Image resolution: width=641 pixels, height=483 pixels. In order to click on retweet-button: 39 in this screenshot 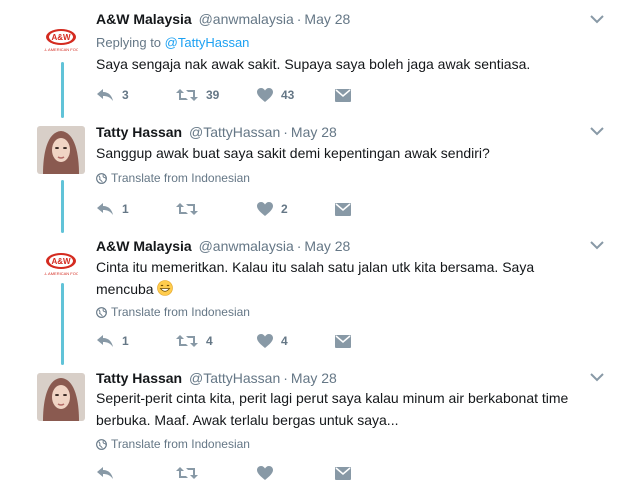, I will do `click(197, 95)`.